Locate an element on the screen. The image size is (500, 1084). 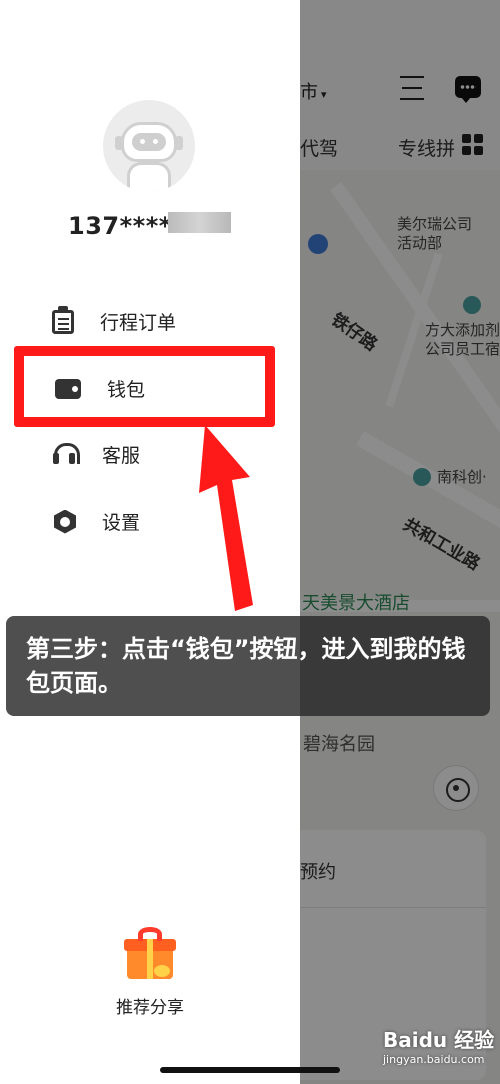
redacted-block is located at coordinates (199, 222).